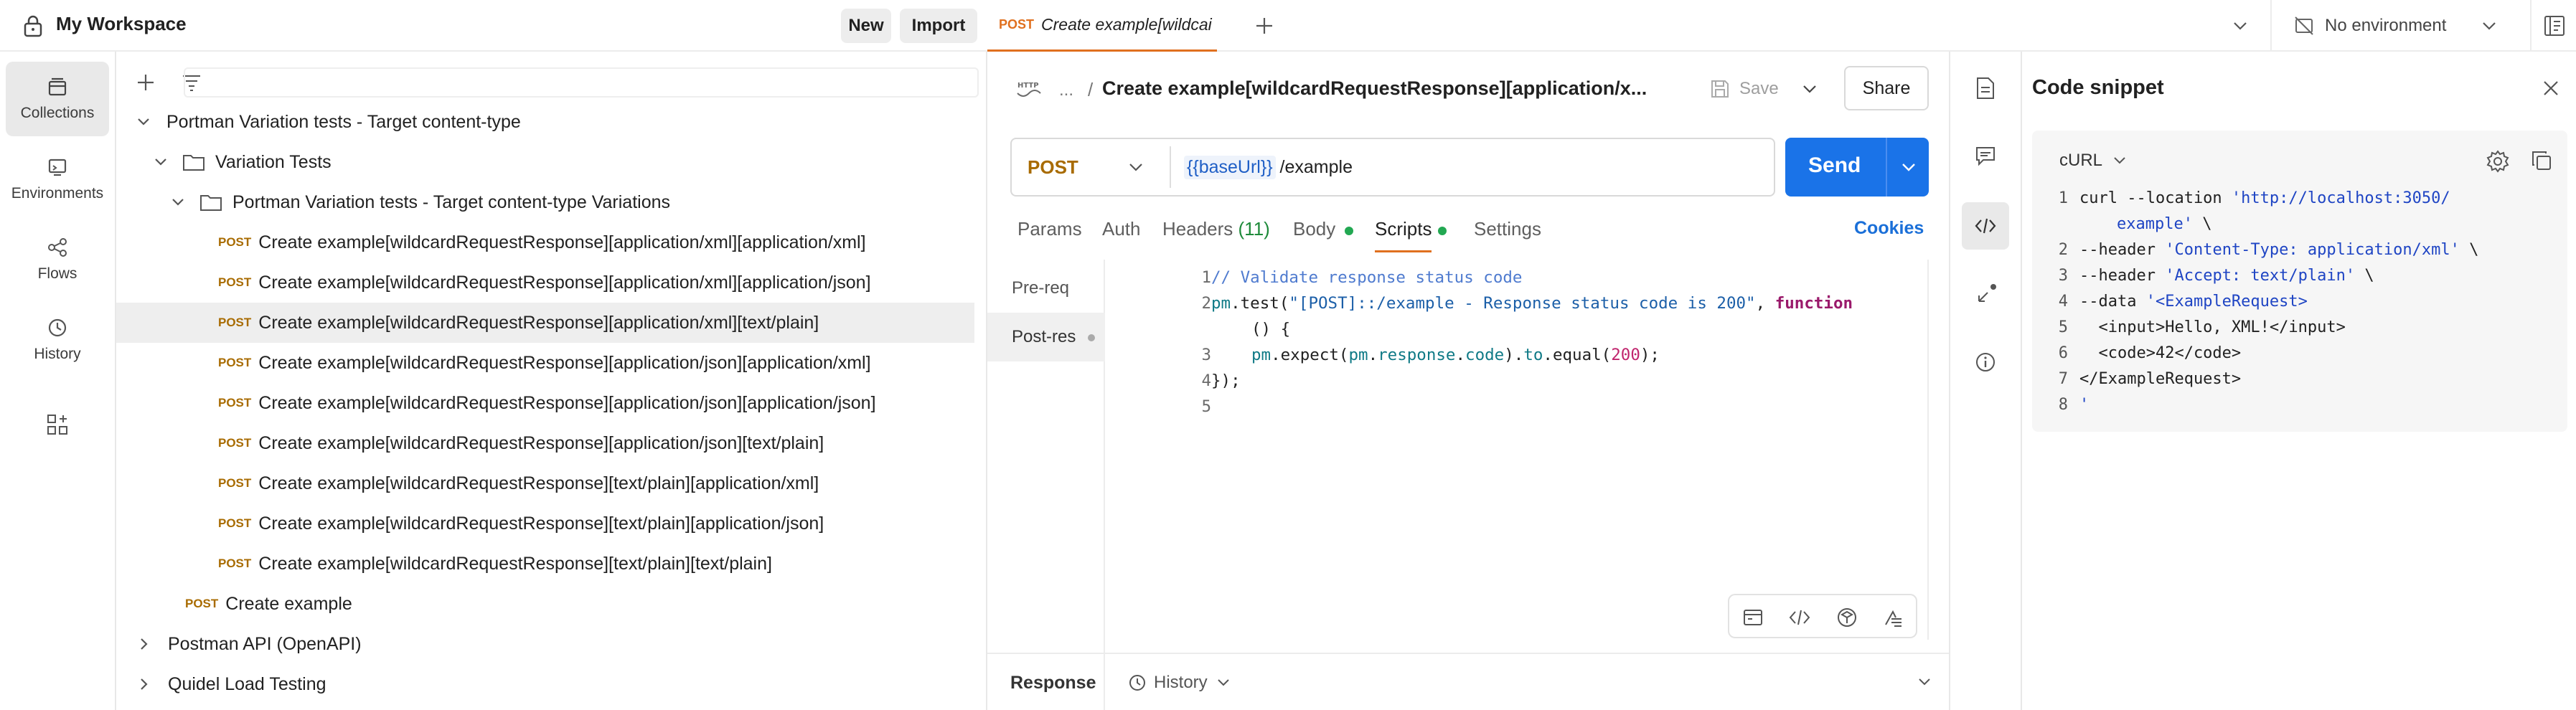 Image resolution: width=2576 pixels, height=710 pixels. I want to click on code-icon, so click(1799, 617).